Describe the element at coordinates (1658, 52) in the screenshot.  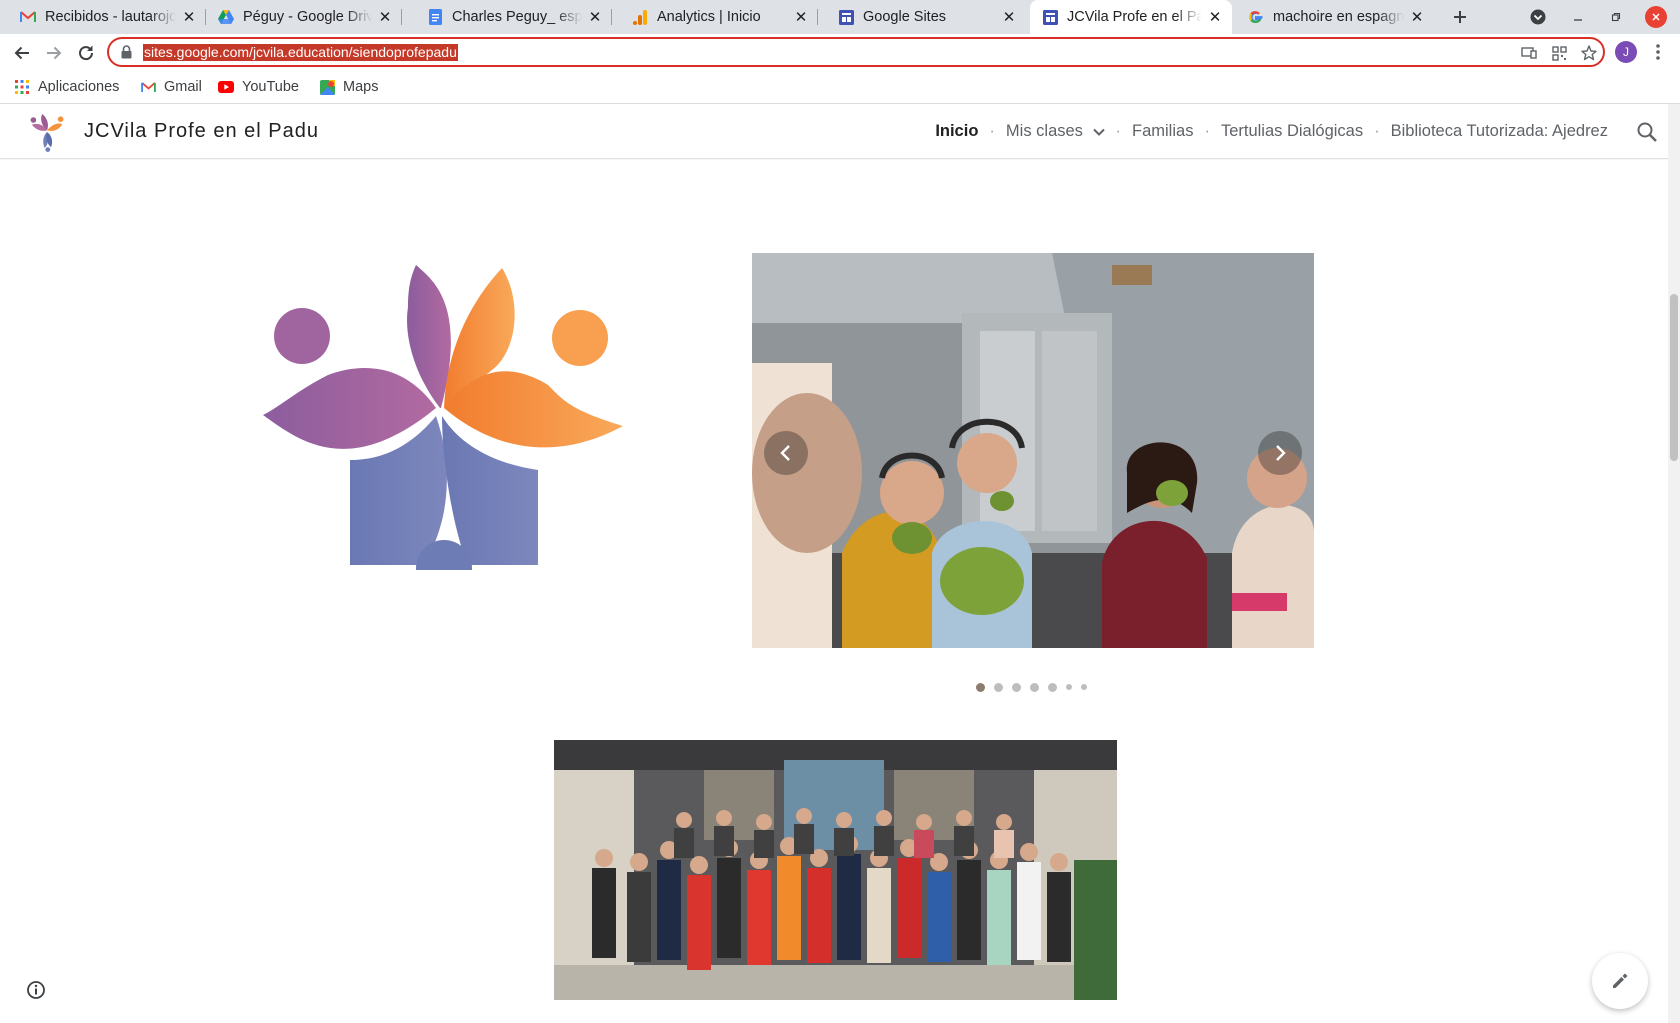
I see `more-menu-icon` at that location.